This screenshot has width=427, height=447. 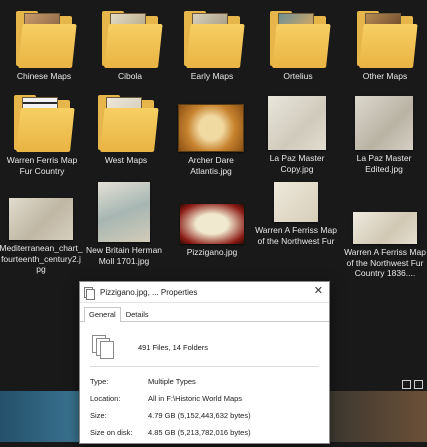 What do you see at coordinates (412, 384) in the screenshot?
I see `view-mode-toggle` at bounding box center [412, 384].